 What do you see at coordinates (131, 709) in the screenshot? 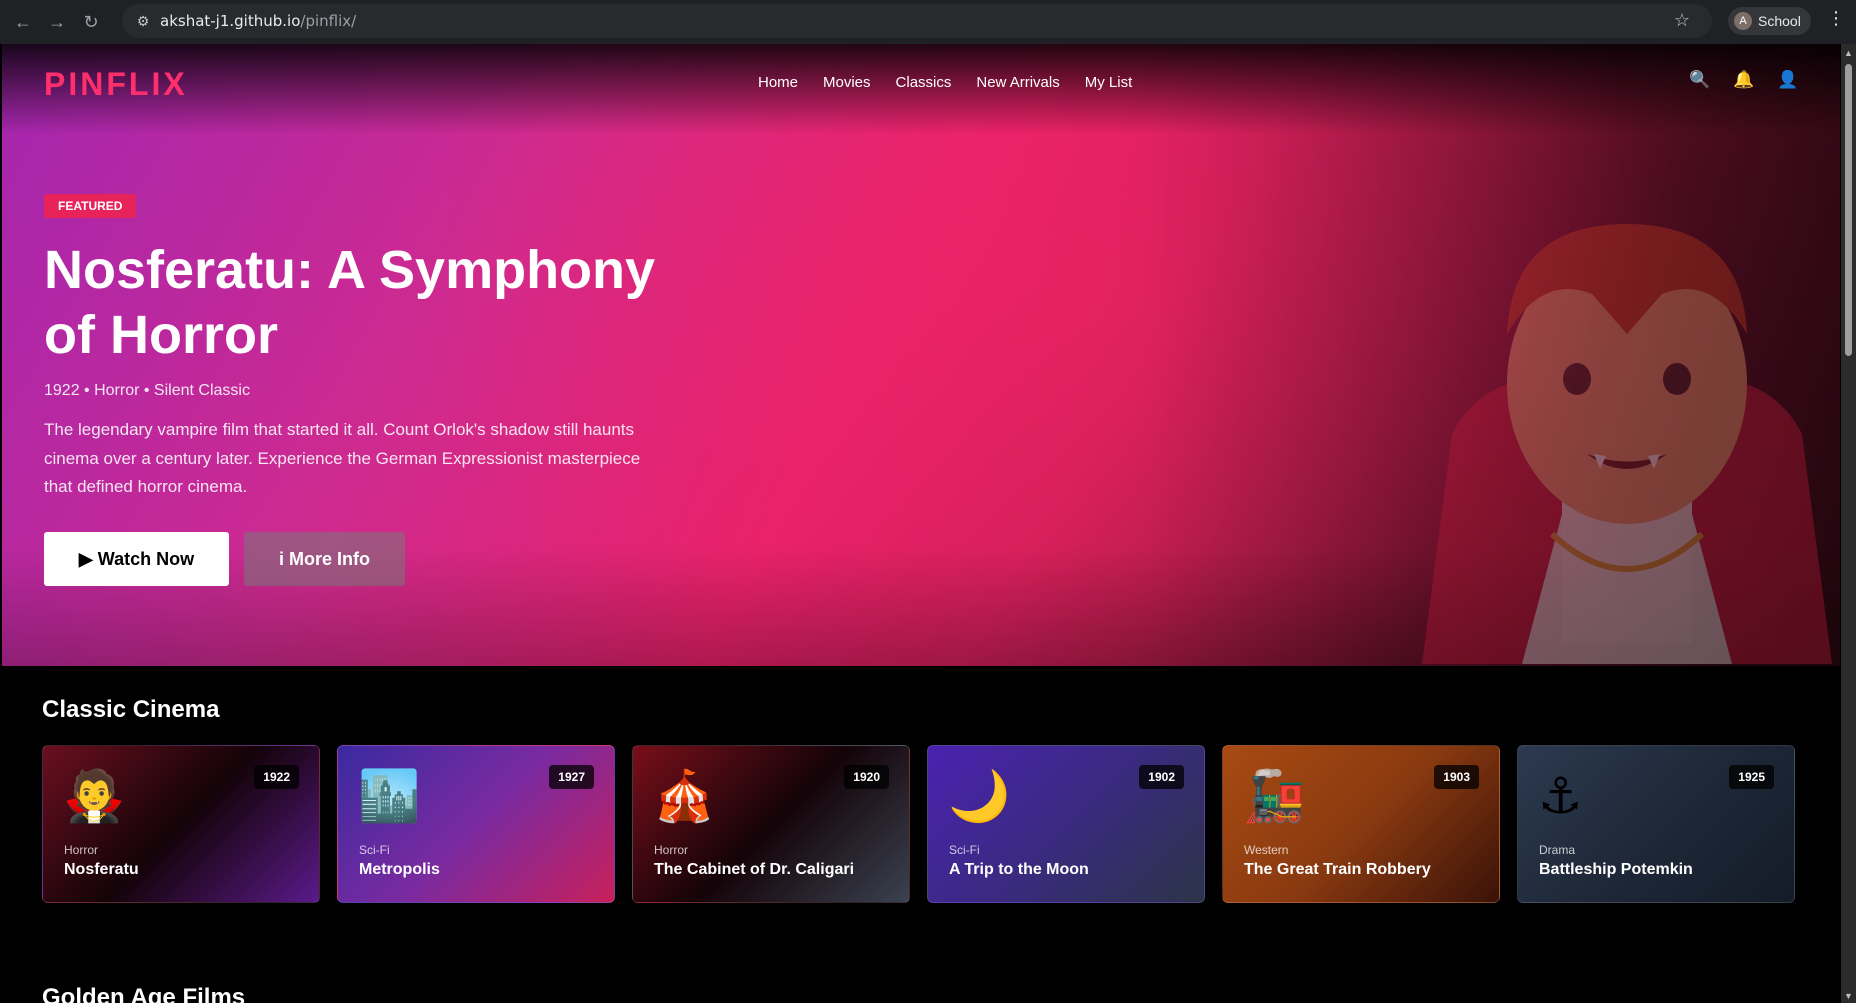
I see `section-title-classic-cinema: Classic Cinema` at bounding box center [131, 709].